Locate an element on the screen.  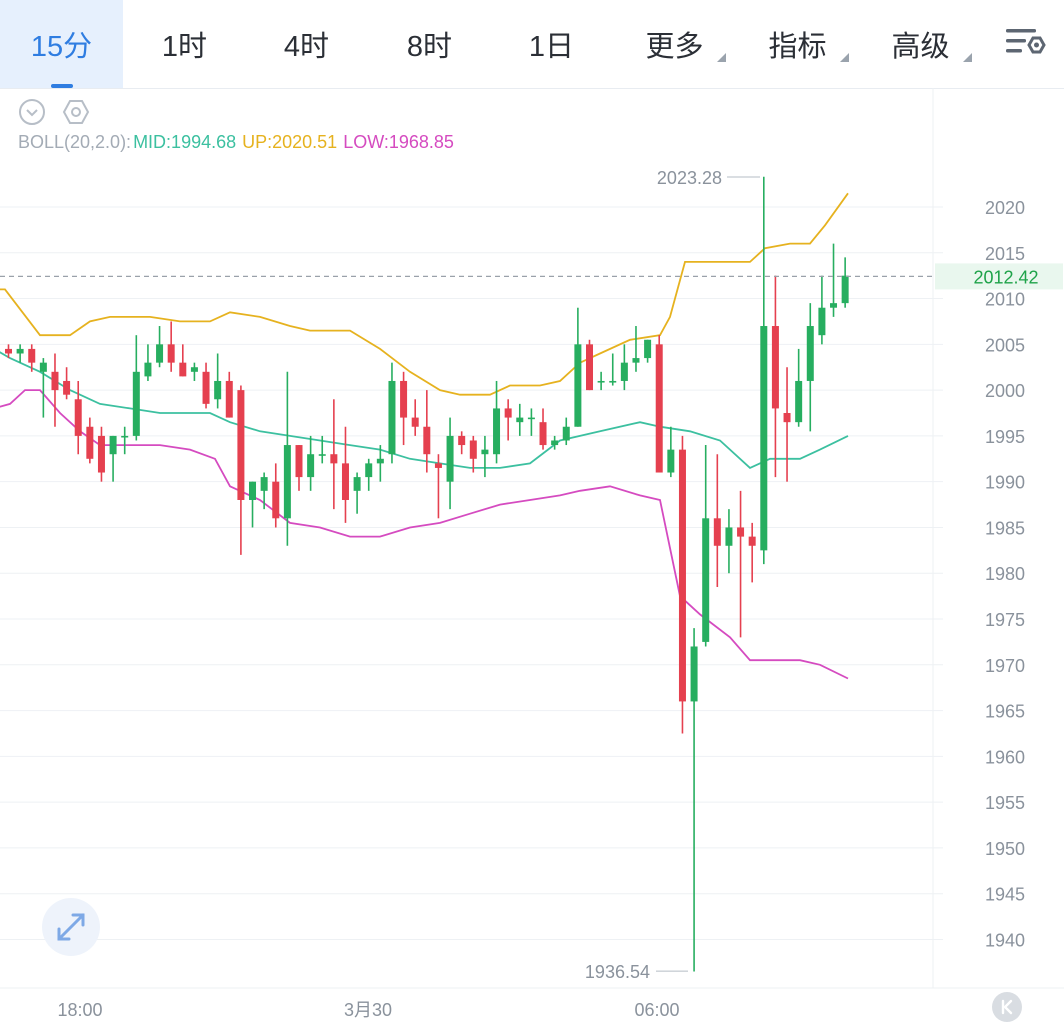
y-tick-label: 1985 is located at coordinates (1005, 528).